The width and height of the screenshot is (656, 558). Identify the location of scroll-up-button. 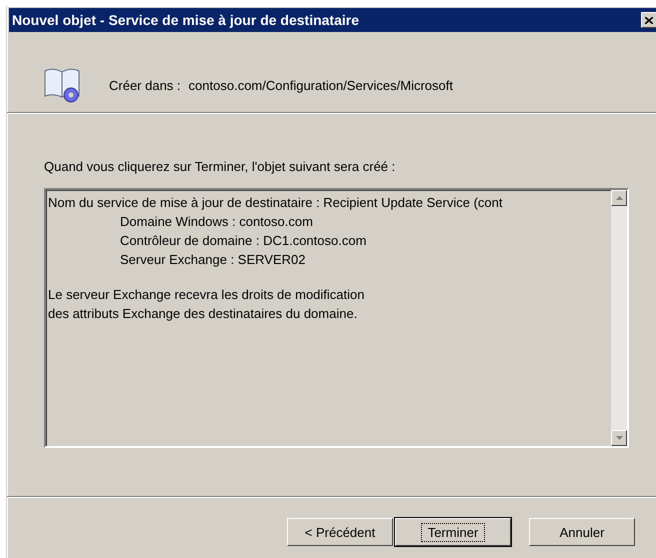
(619, 198).